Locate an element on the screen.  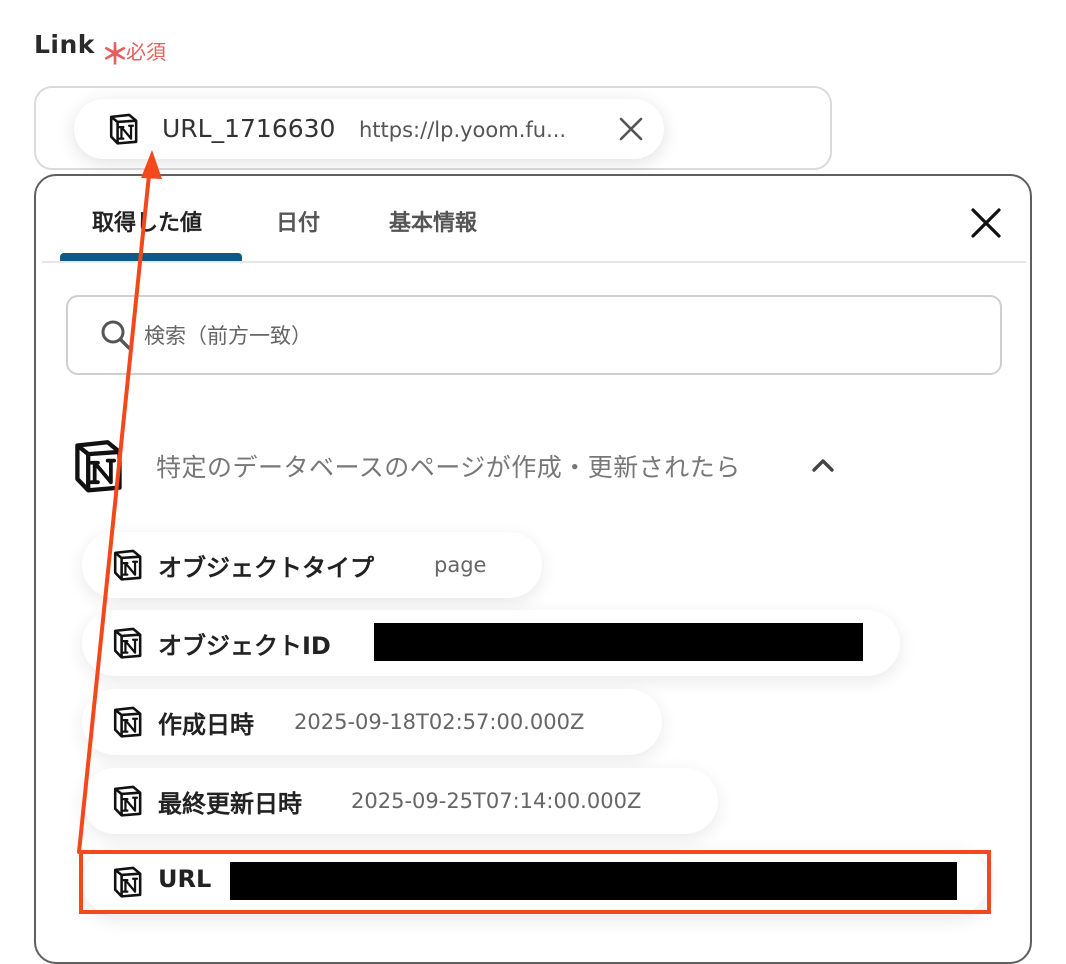
item-name: オブジェクトタイプ is located at coordinates (266, 568).